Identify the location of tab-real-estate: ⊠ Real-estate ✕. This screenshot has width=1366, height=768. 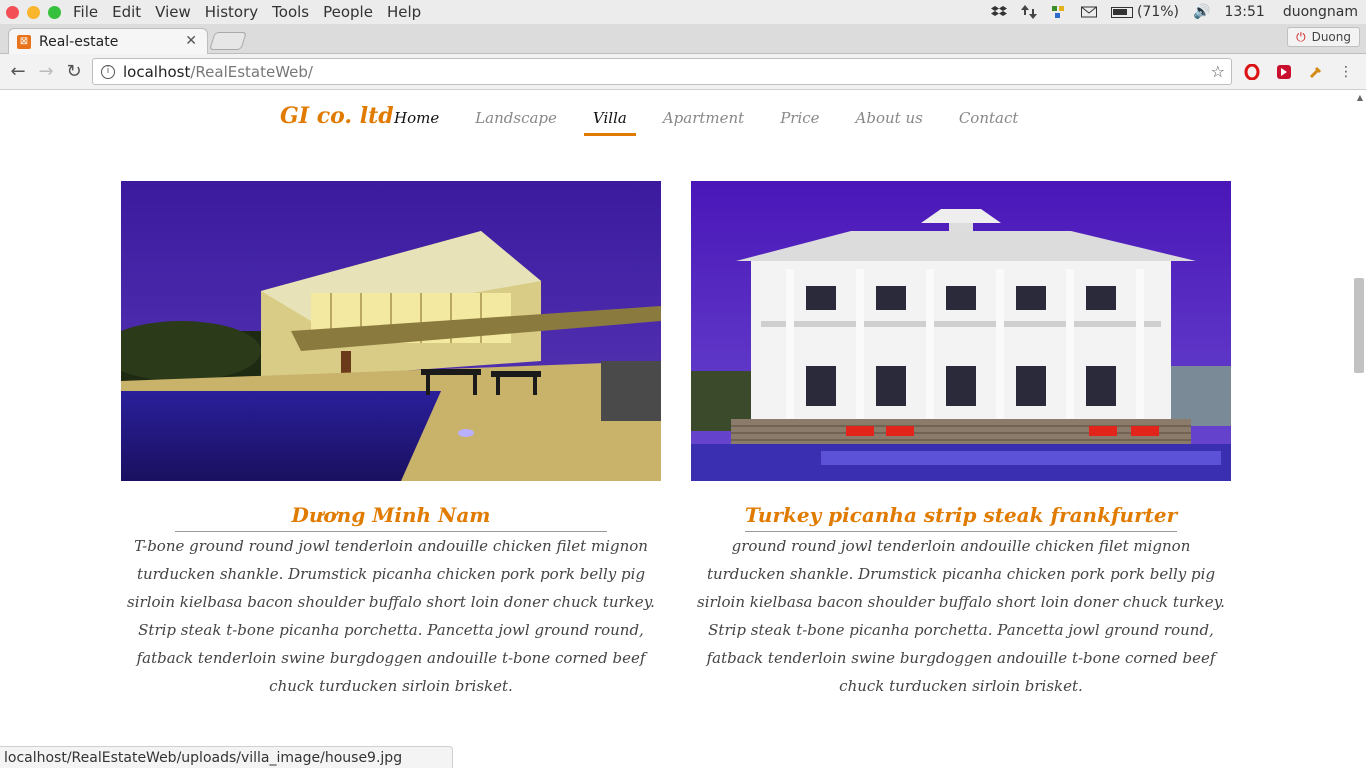
(108, 41).